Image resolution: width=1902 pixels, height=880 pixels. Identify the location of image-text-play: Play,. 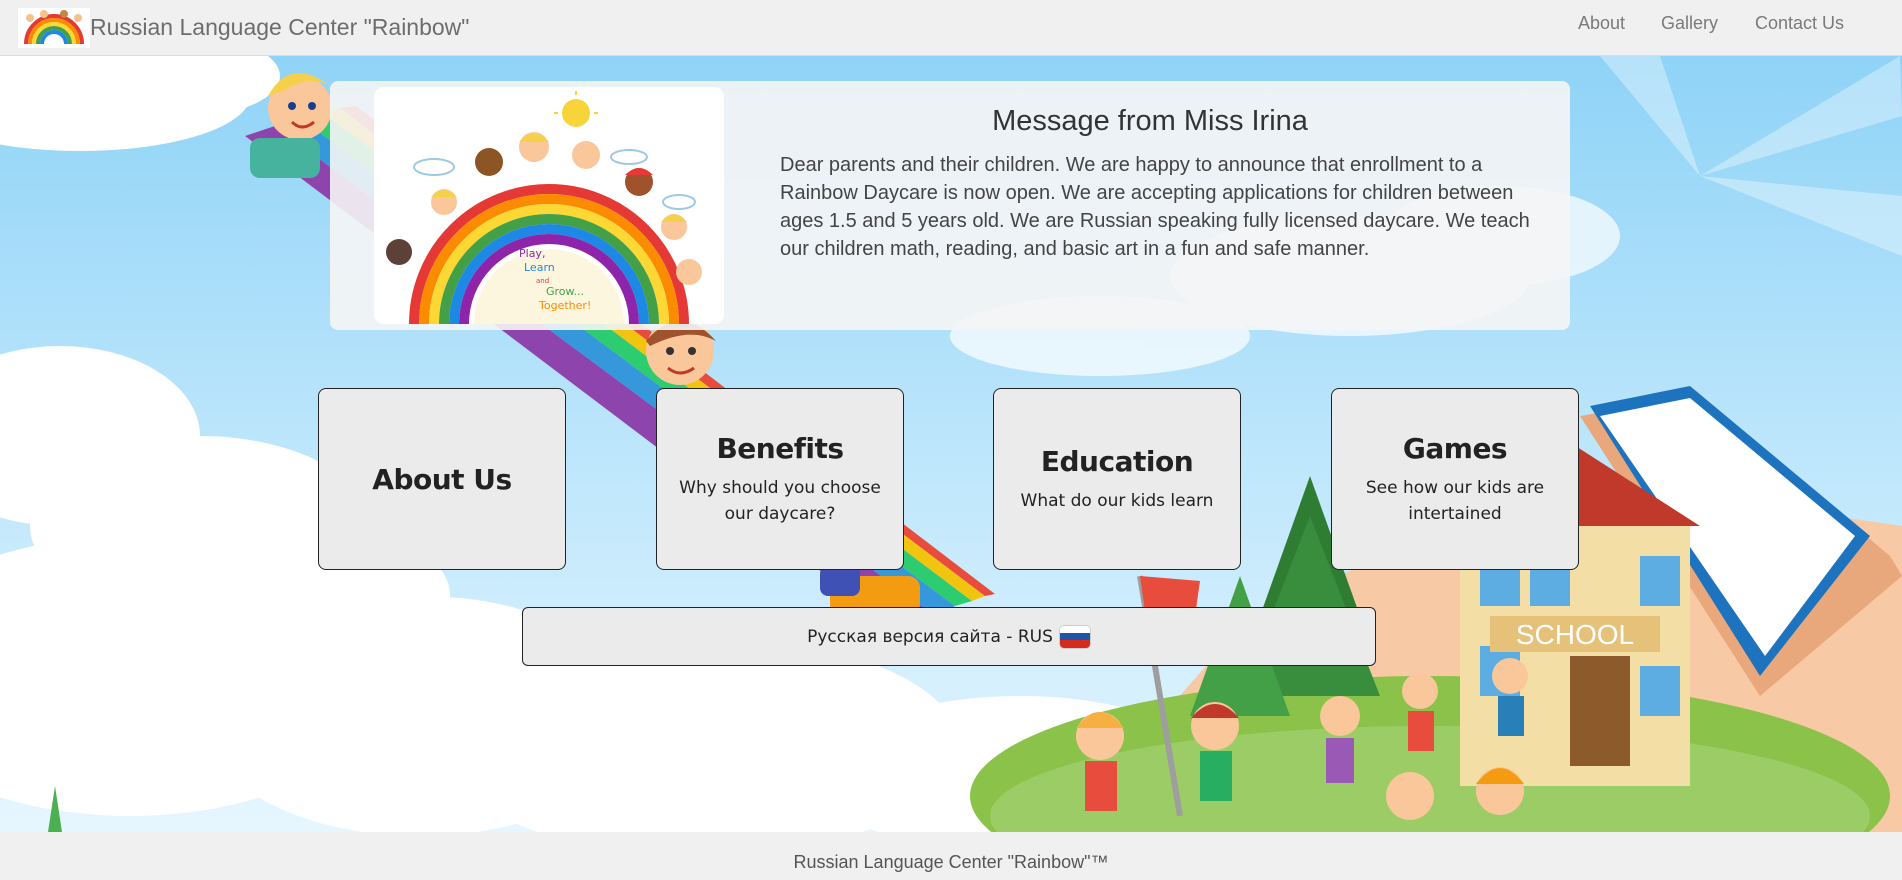
(532, 253).